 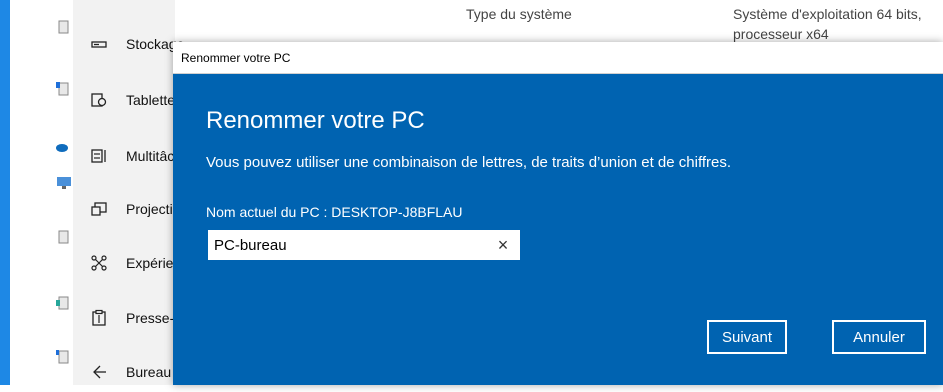 What do you see at coordinates (64, 183) in the screenshot?
I see `monitor-icon` at bounding box center [64, 183].